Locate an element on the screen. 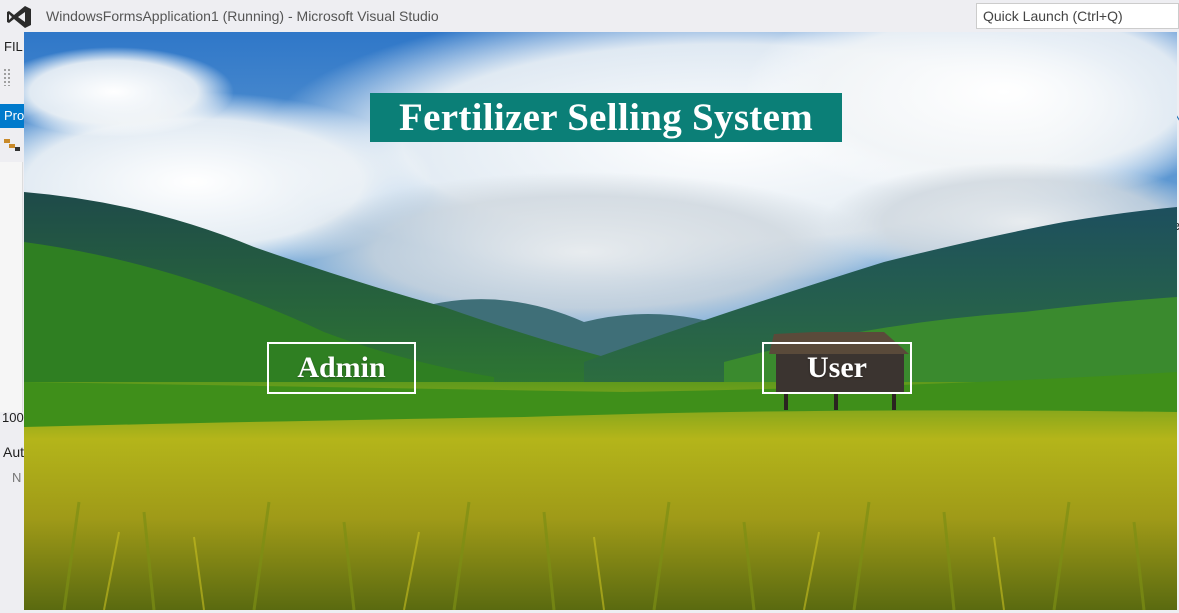  tab-label-fragment: Pro is located at coordinates (14, 115).